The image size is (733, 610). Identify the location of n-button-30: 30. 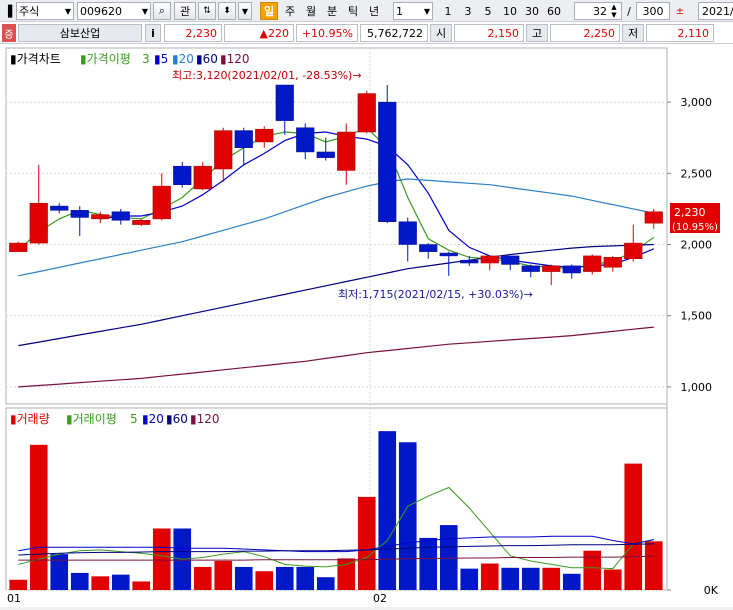
(532, 11).